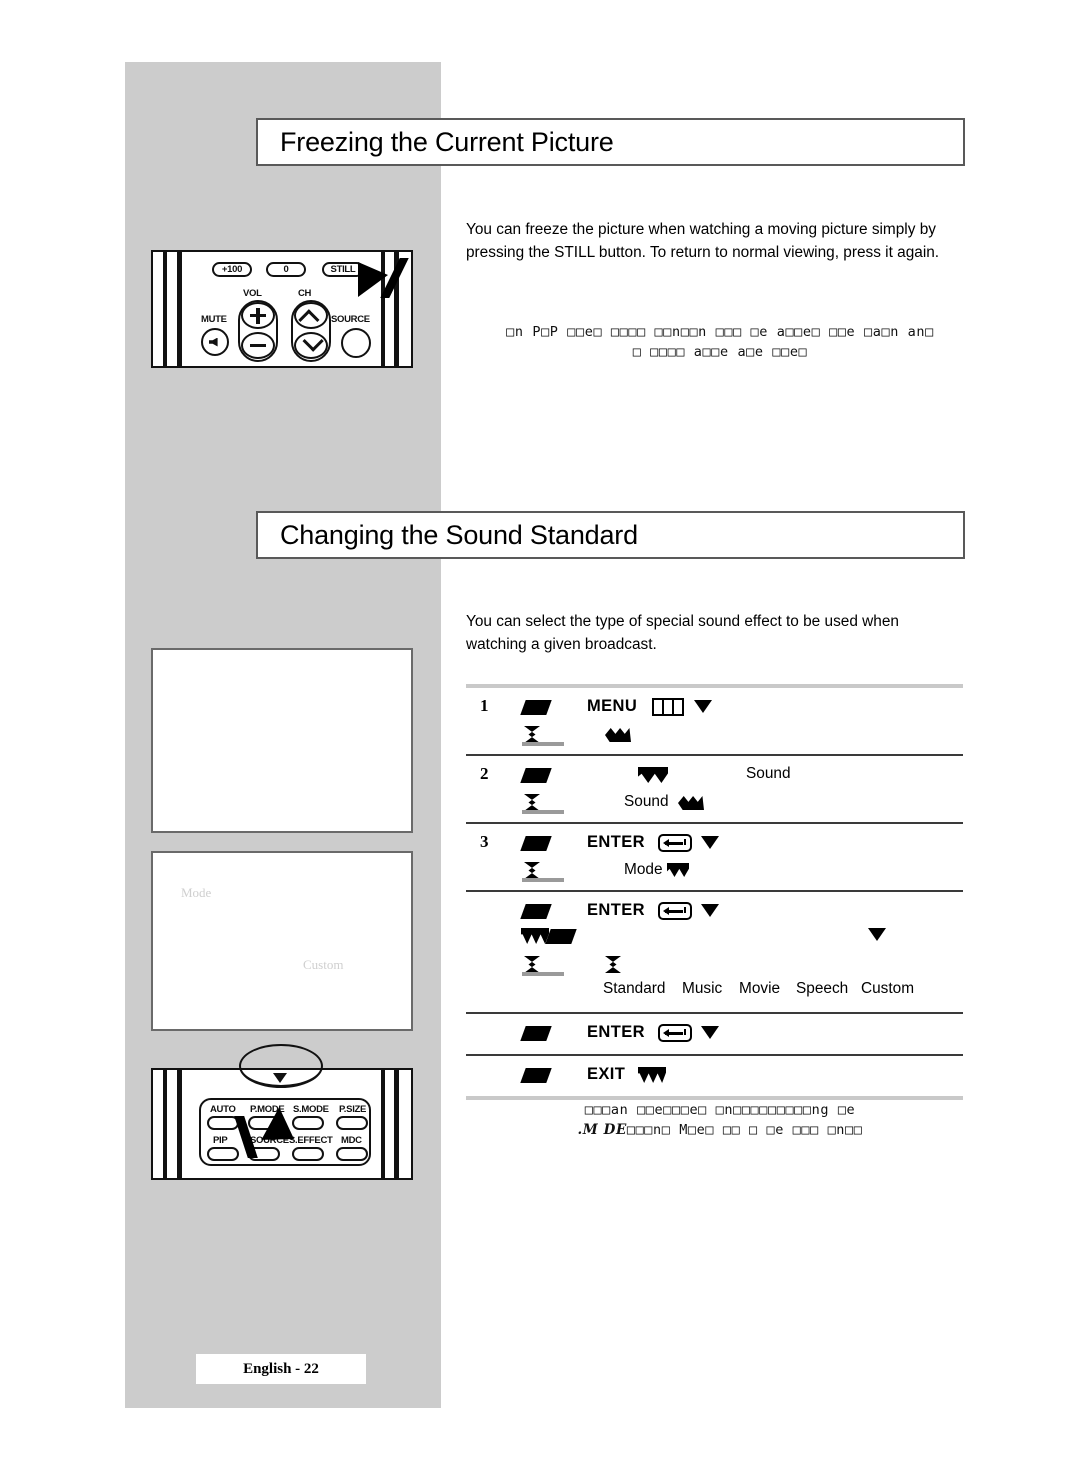 This screenshot has width=1080, height=1473. What do you see at coordinates (286, 269) in the screenshot?
I see `button-zero: 0` at bounding box center [286, 269].